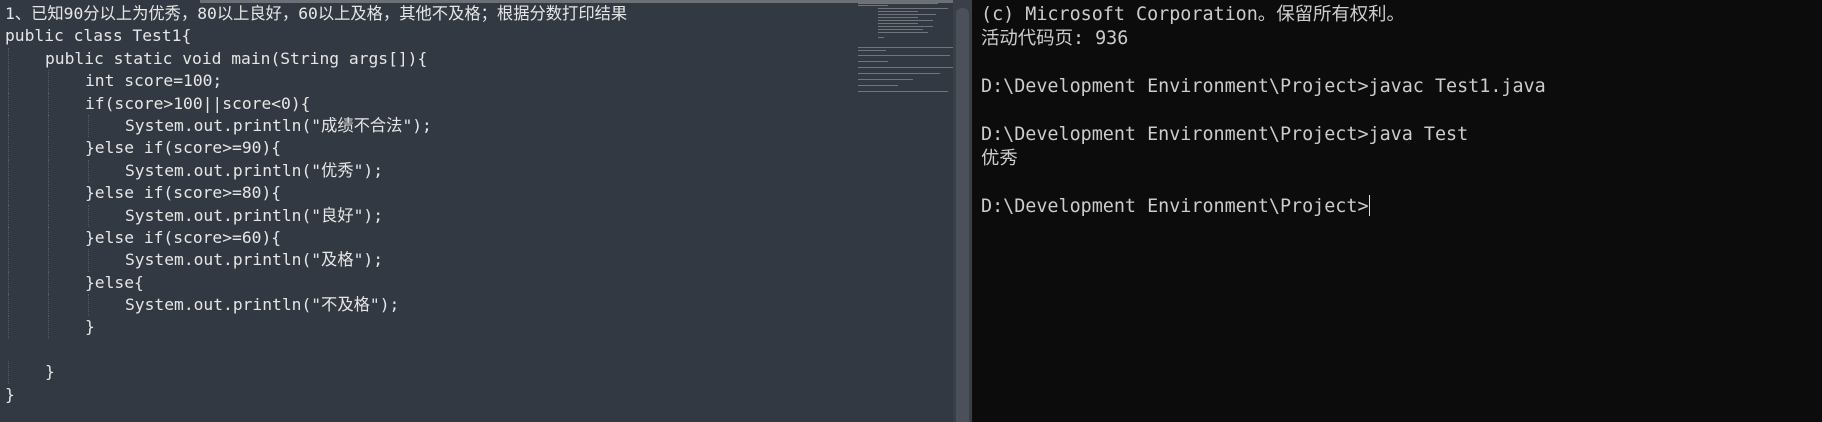  I want to click on code-line: System.out.println("优秀");, so click(316, 171).